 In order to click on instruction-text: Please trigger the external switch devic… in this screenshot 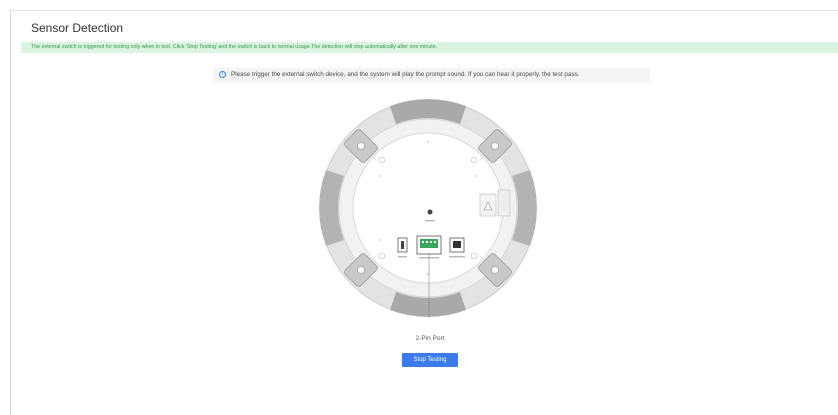, I will do `click(405, 74)`.